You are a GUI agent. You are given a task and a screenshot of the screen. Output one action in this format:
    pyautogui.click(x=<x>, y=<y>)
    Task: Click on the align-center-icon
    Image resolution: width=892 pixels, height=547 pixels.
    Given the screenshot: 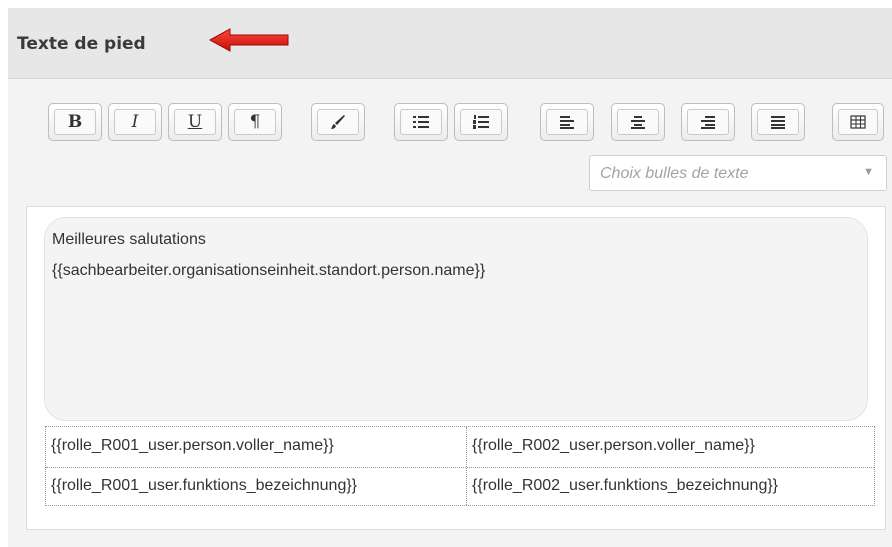 What is the action you would take?
    pyautogui.click(x=638, y=122)
    